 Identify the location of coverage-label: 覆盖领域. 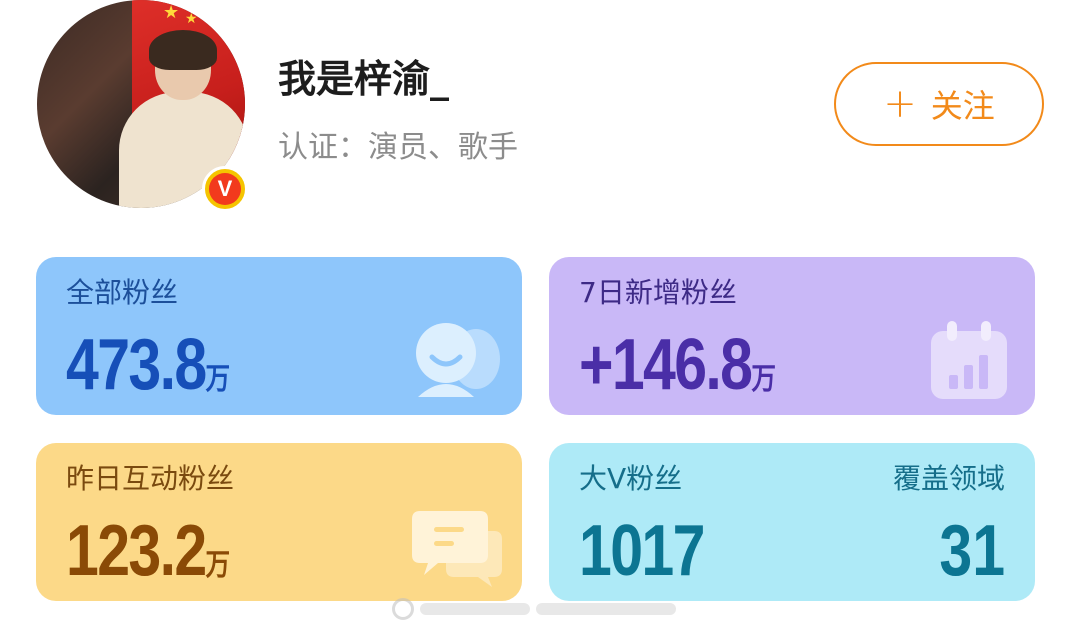
(948, 478).